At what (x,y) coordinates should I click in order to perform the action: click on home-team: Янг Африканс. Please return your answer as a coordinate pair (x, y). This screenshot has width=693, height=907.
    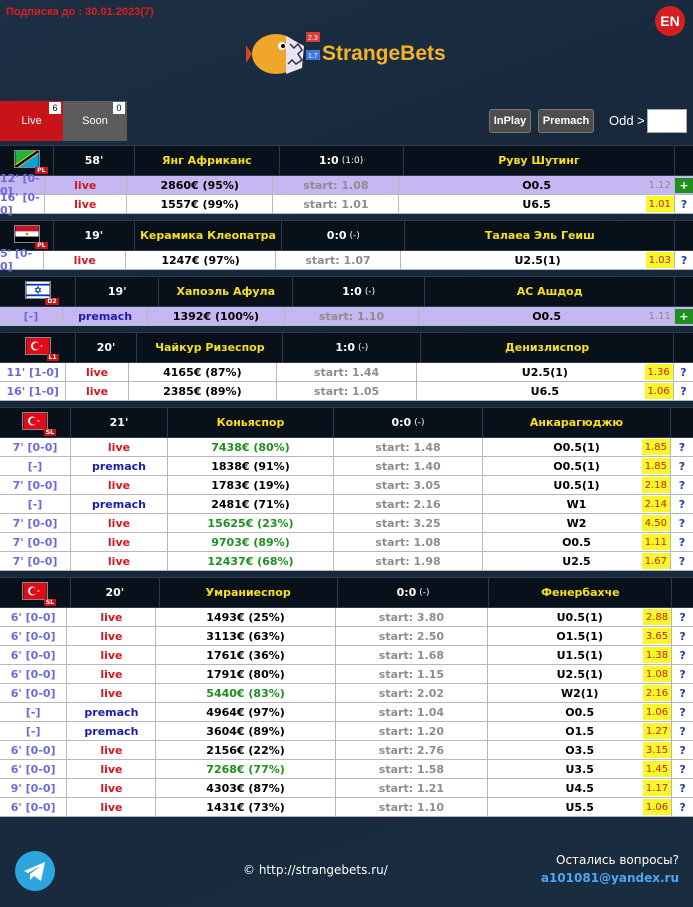
    Looking at the image, I should click on (207, 160).